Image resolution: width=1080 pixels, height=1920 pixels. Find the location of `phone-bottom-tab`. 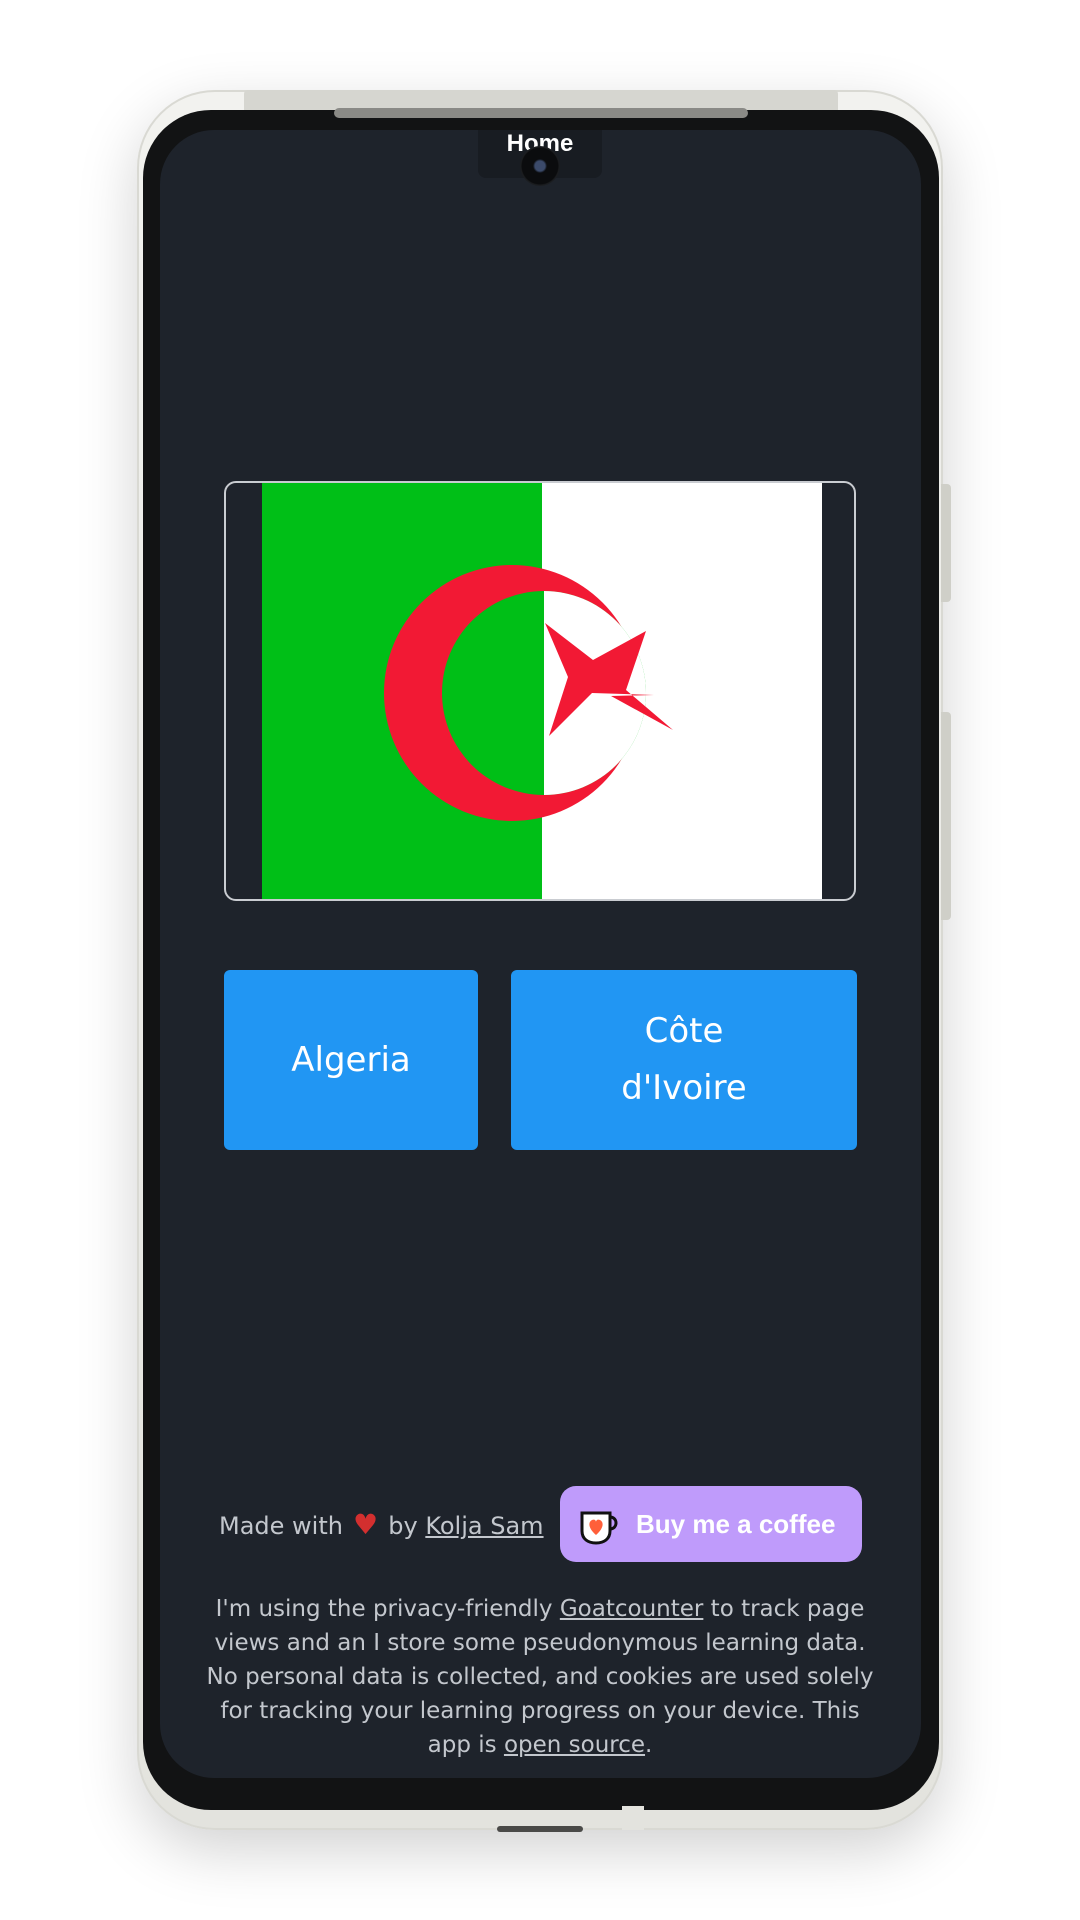

phone-bottom-tab is located at coordinates (633, 1818).